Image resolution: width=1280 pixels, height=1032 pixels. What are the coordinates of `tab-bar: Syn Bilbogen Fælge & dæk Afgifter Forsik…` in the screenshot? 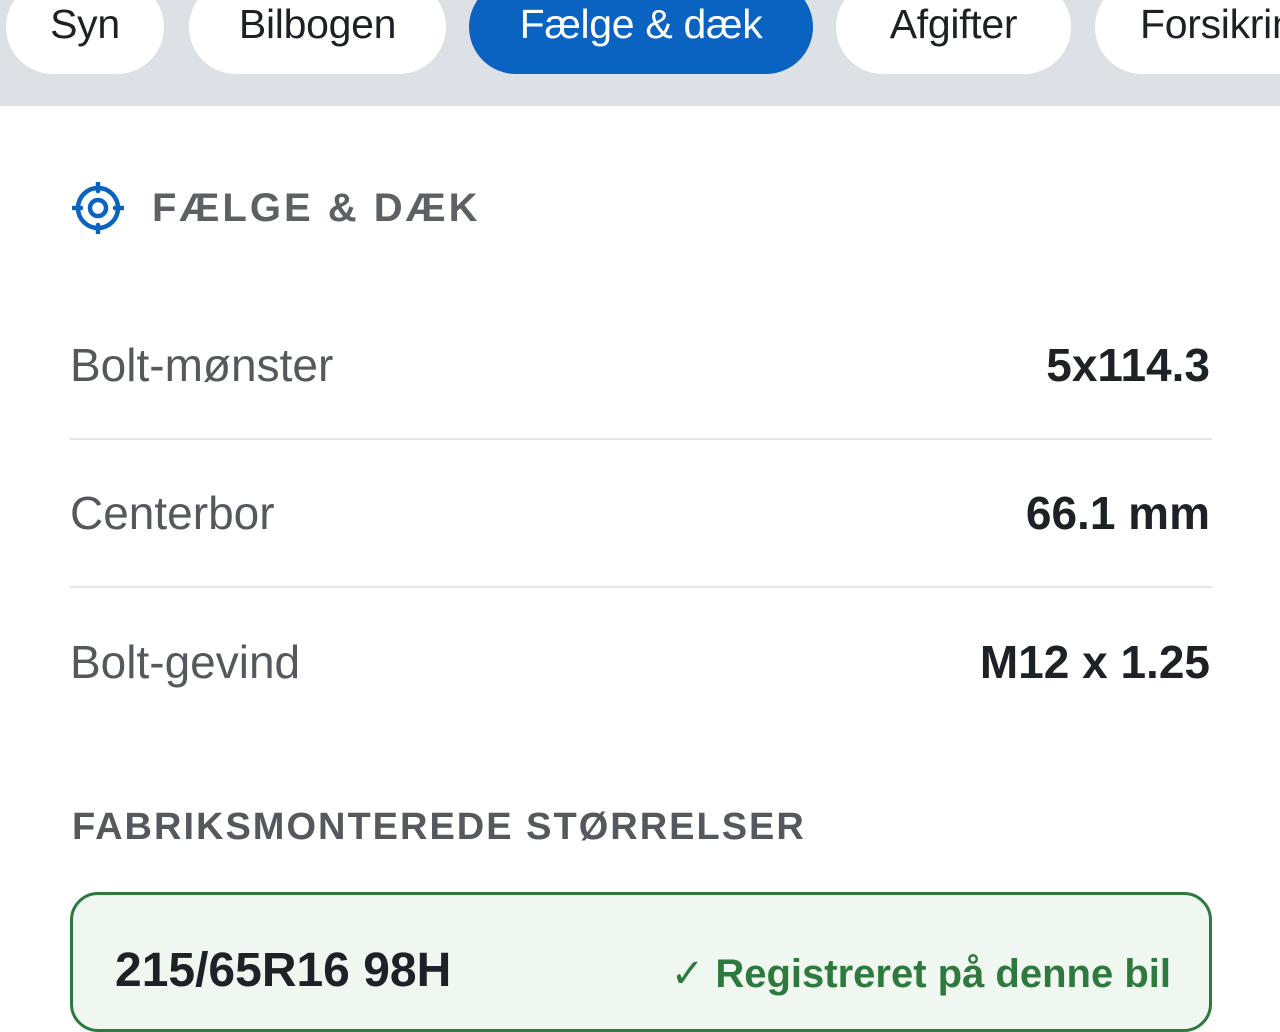 It's located at (640, 53).